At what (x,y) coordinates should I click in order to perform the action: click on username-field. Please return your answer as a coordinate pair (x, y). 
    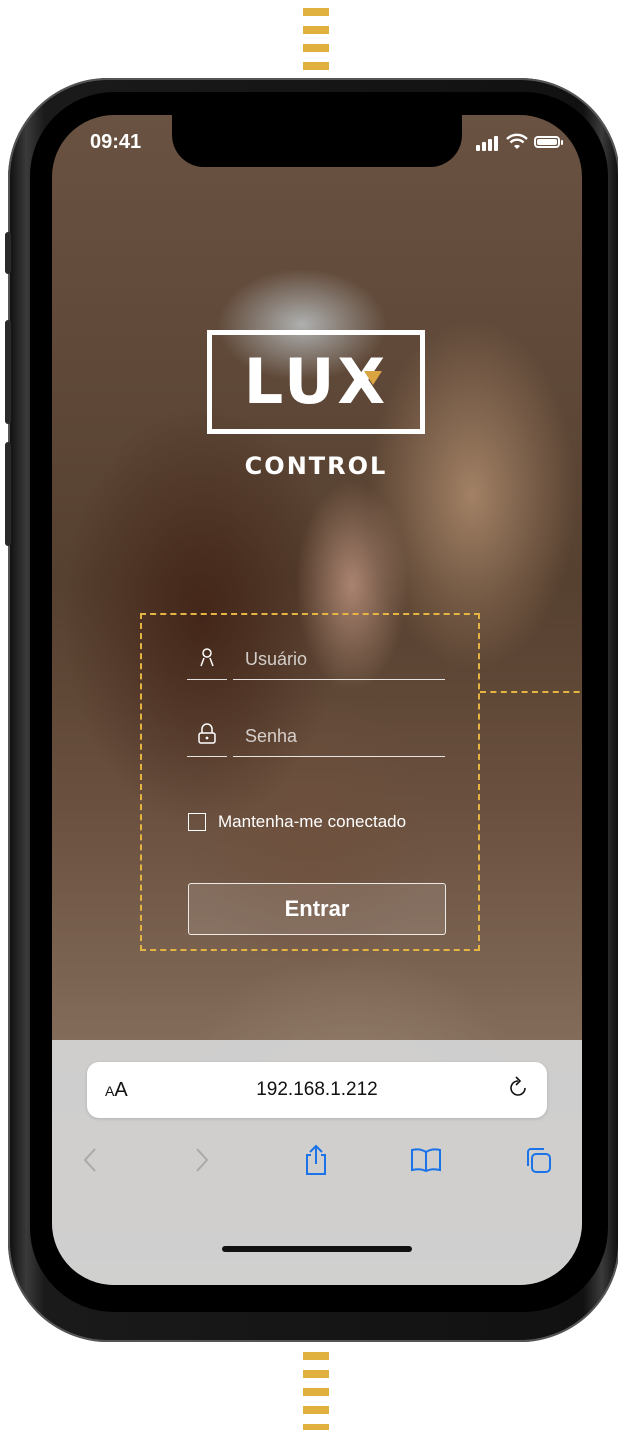
    Looking at the image, I should click on (316, 658).